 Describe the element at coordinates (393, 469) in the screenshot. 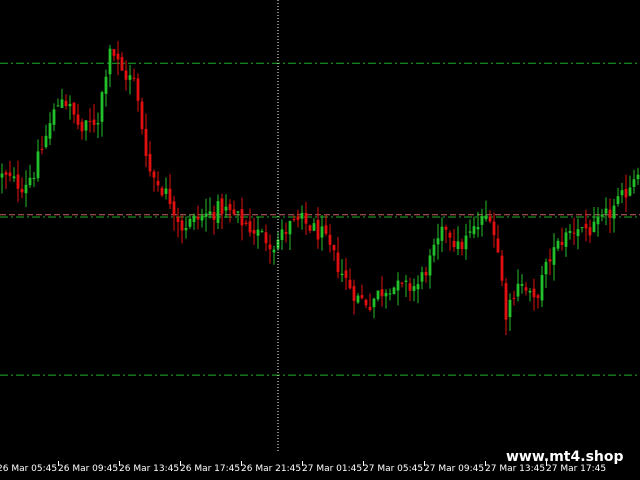

I see `x-tick-label: 27 Mar 05:45` at that location.